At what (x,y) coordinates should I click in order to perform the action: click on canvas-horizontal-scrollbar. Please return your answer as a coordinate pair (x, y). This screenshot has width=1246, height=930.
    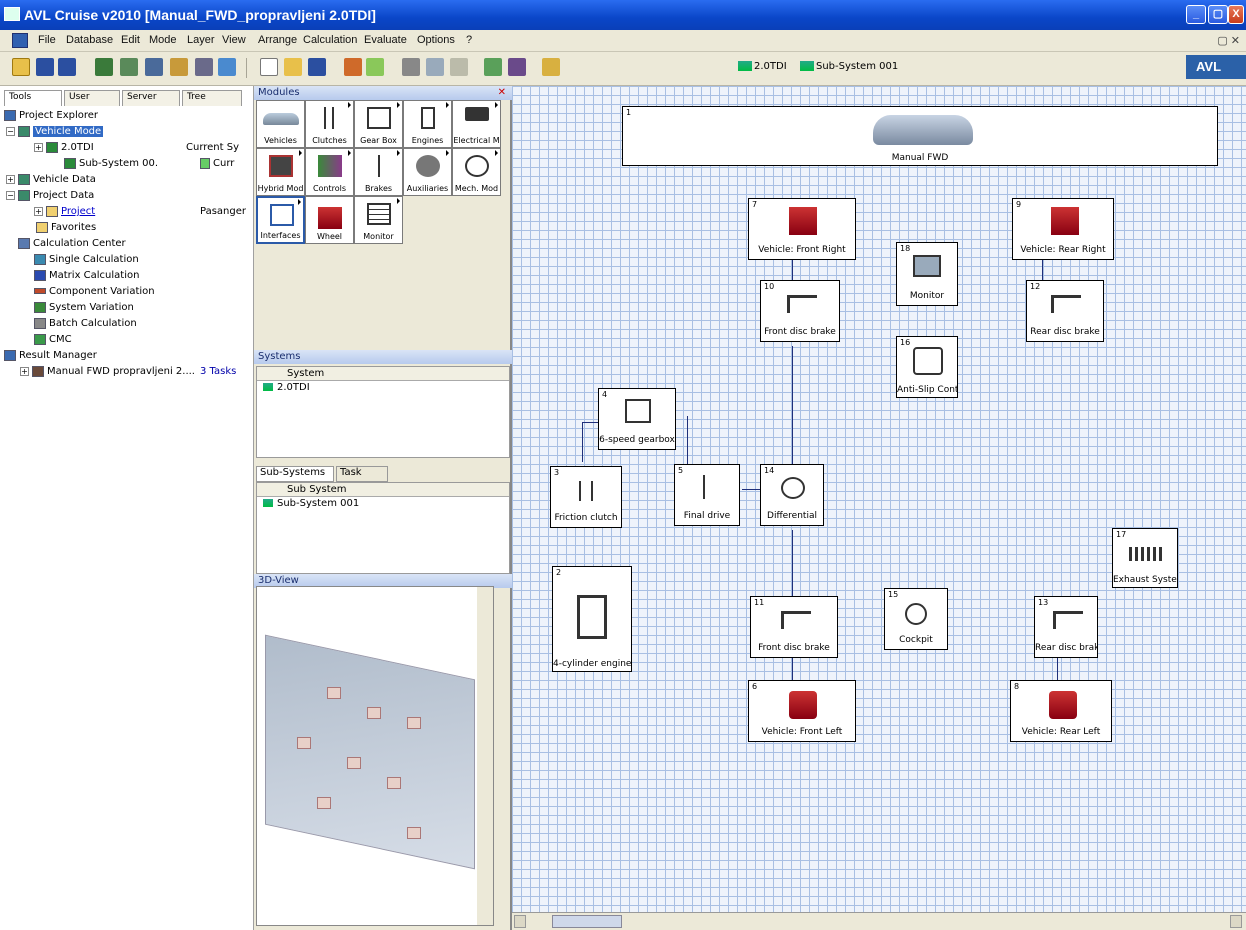
    Looking at the image, I should click on (879, 921).